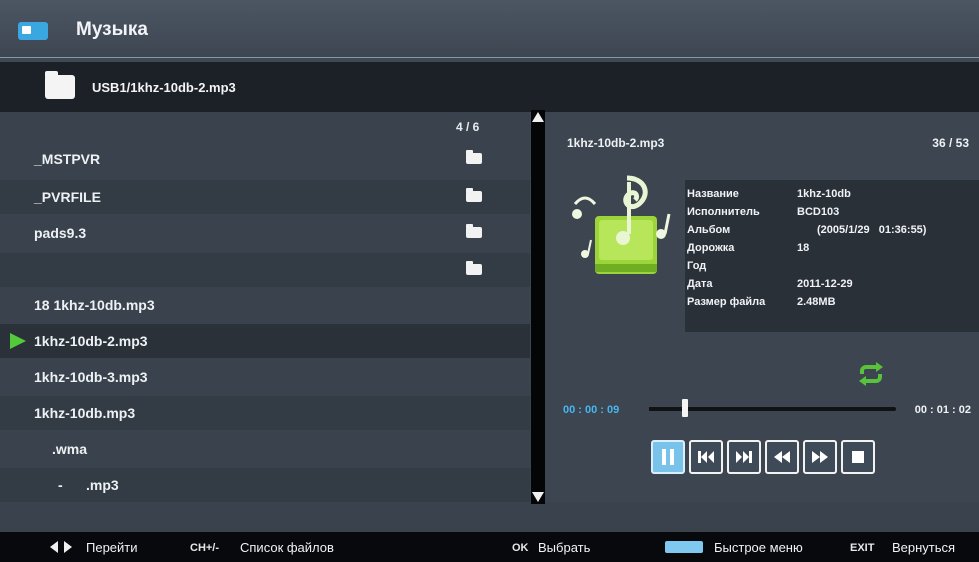 This screenshot has width=979, height=562. What do you see at coordinates (265, 197) in the screenshot?
I see `list-item: _PVRFILE` at bounding box center [265, 197].